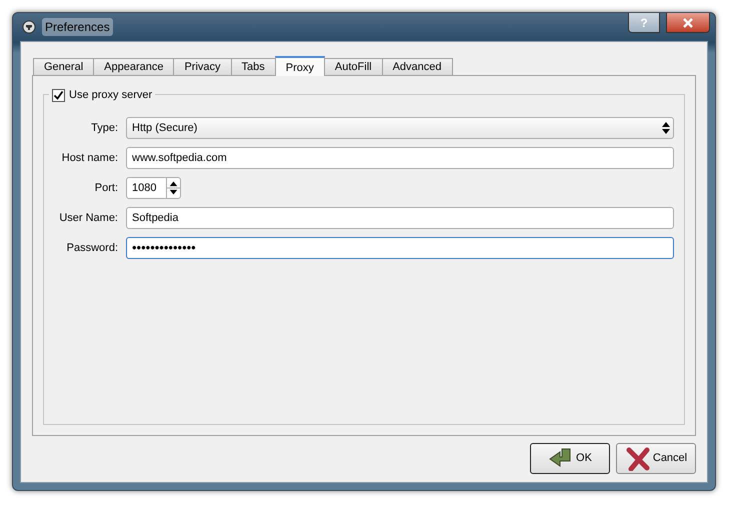 The width and height of the screenshot is (737, 512). What do you see at coordinates (58, 95) in the screenshot?
I see `use-proxy-checkbox` at bounding box center [58, 95].